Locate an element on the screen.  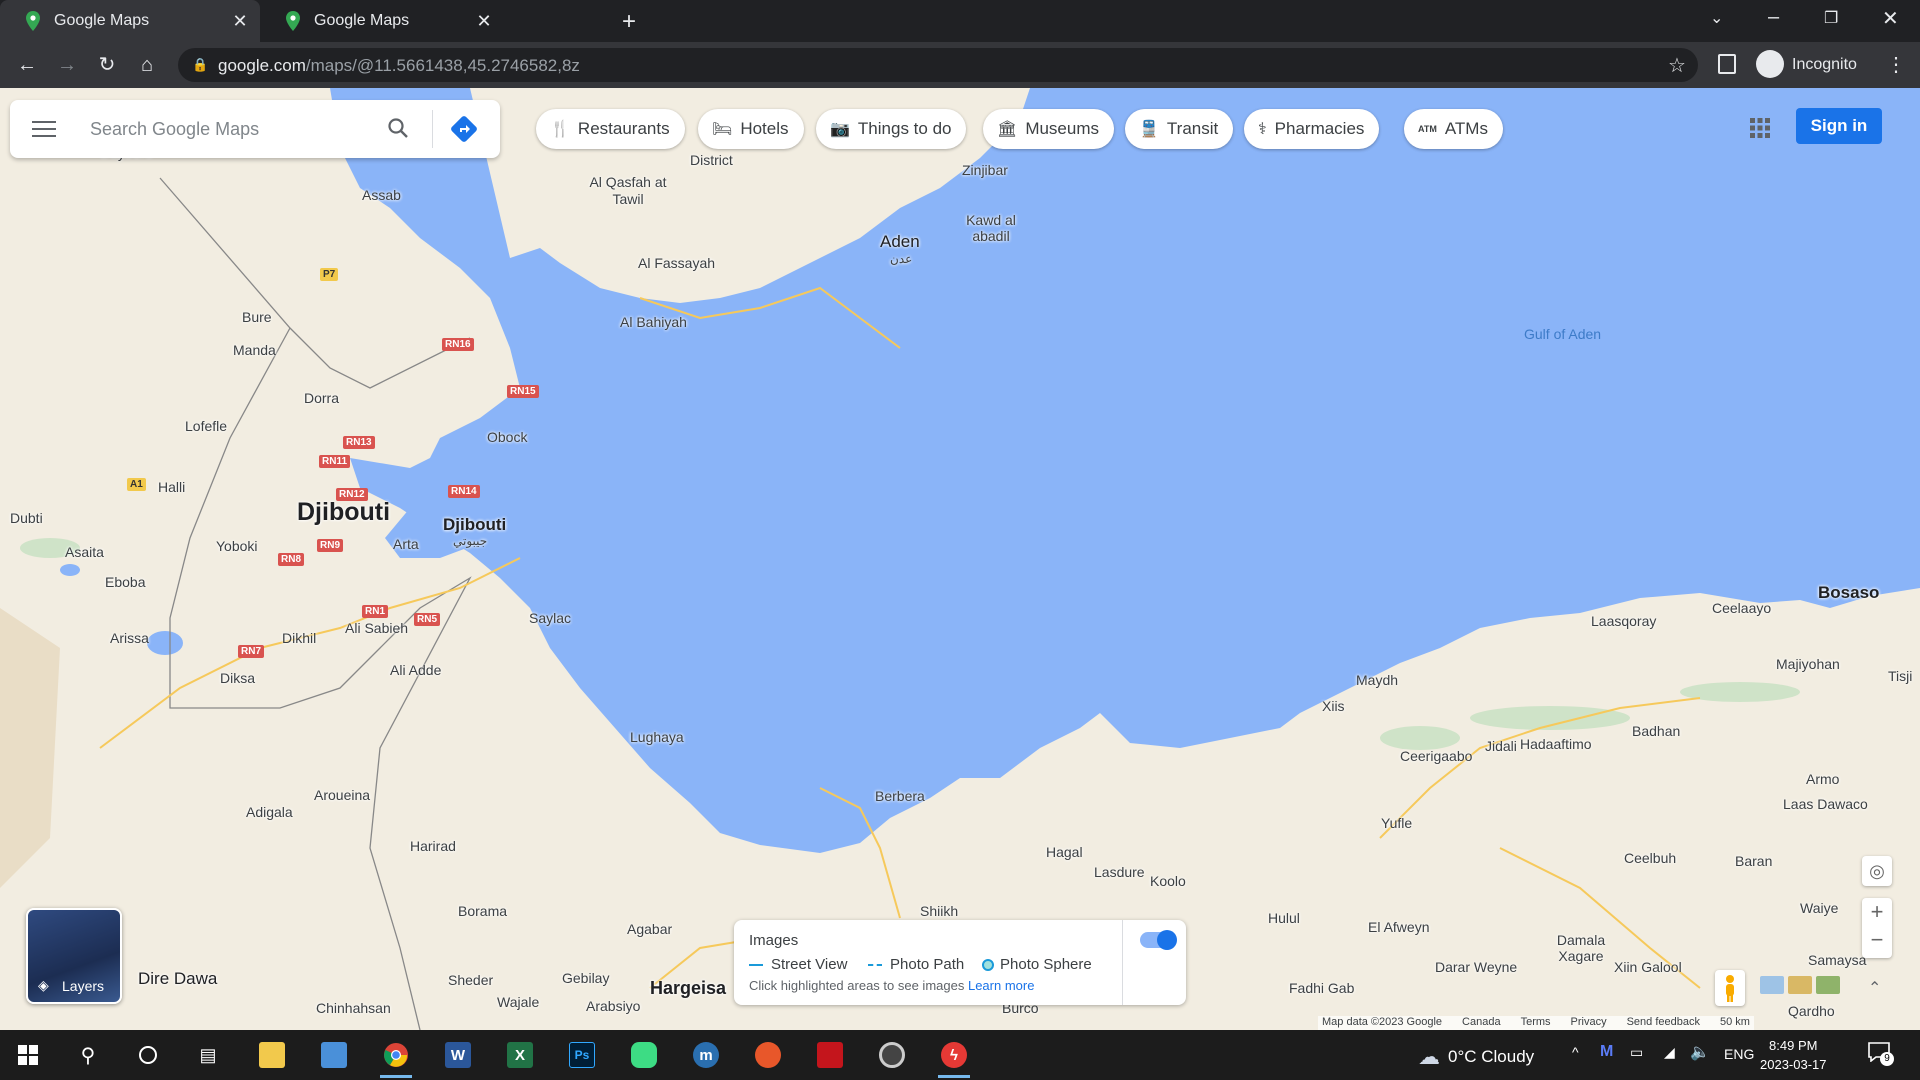
place-saylac: Saylac is located at coordinates (550, 618).